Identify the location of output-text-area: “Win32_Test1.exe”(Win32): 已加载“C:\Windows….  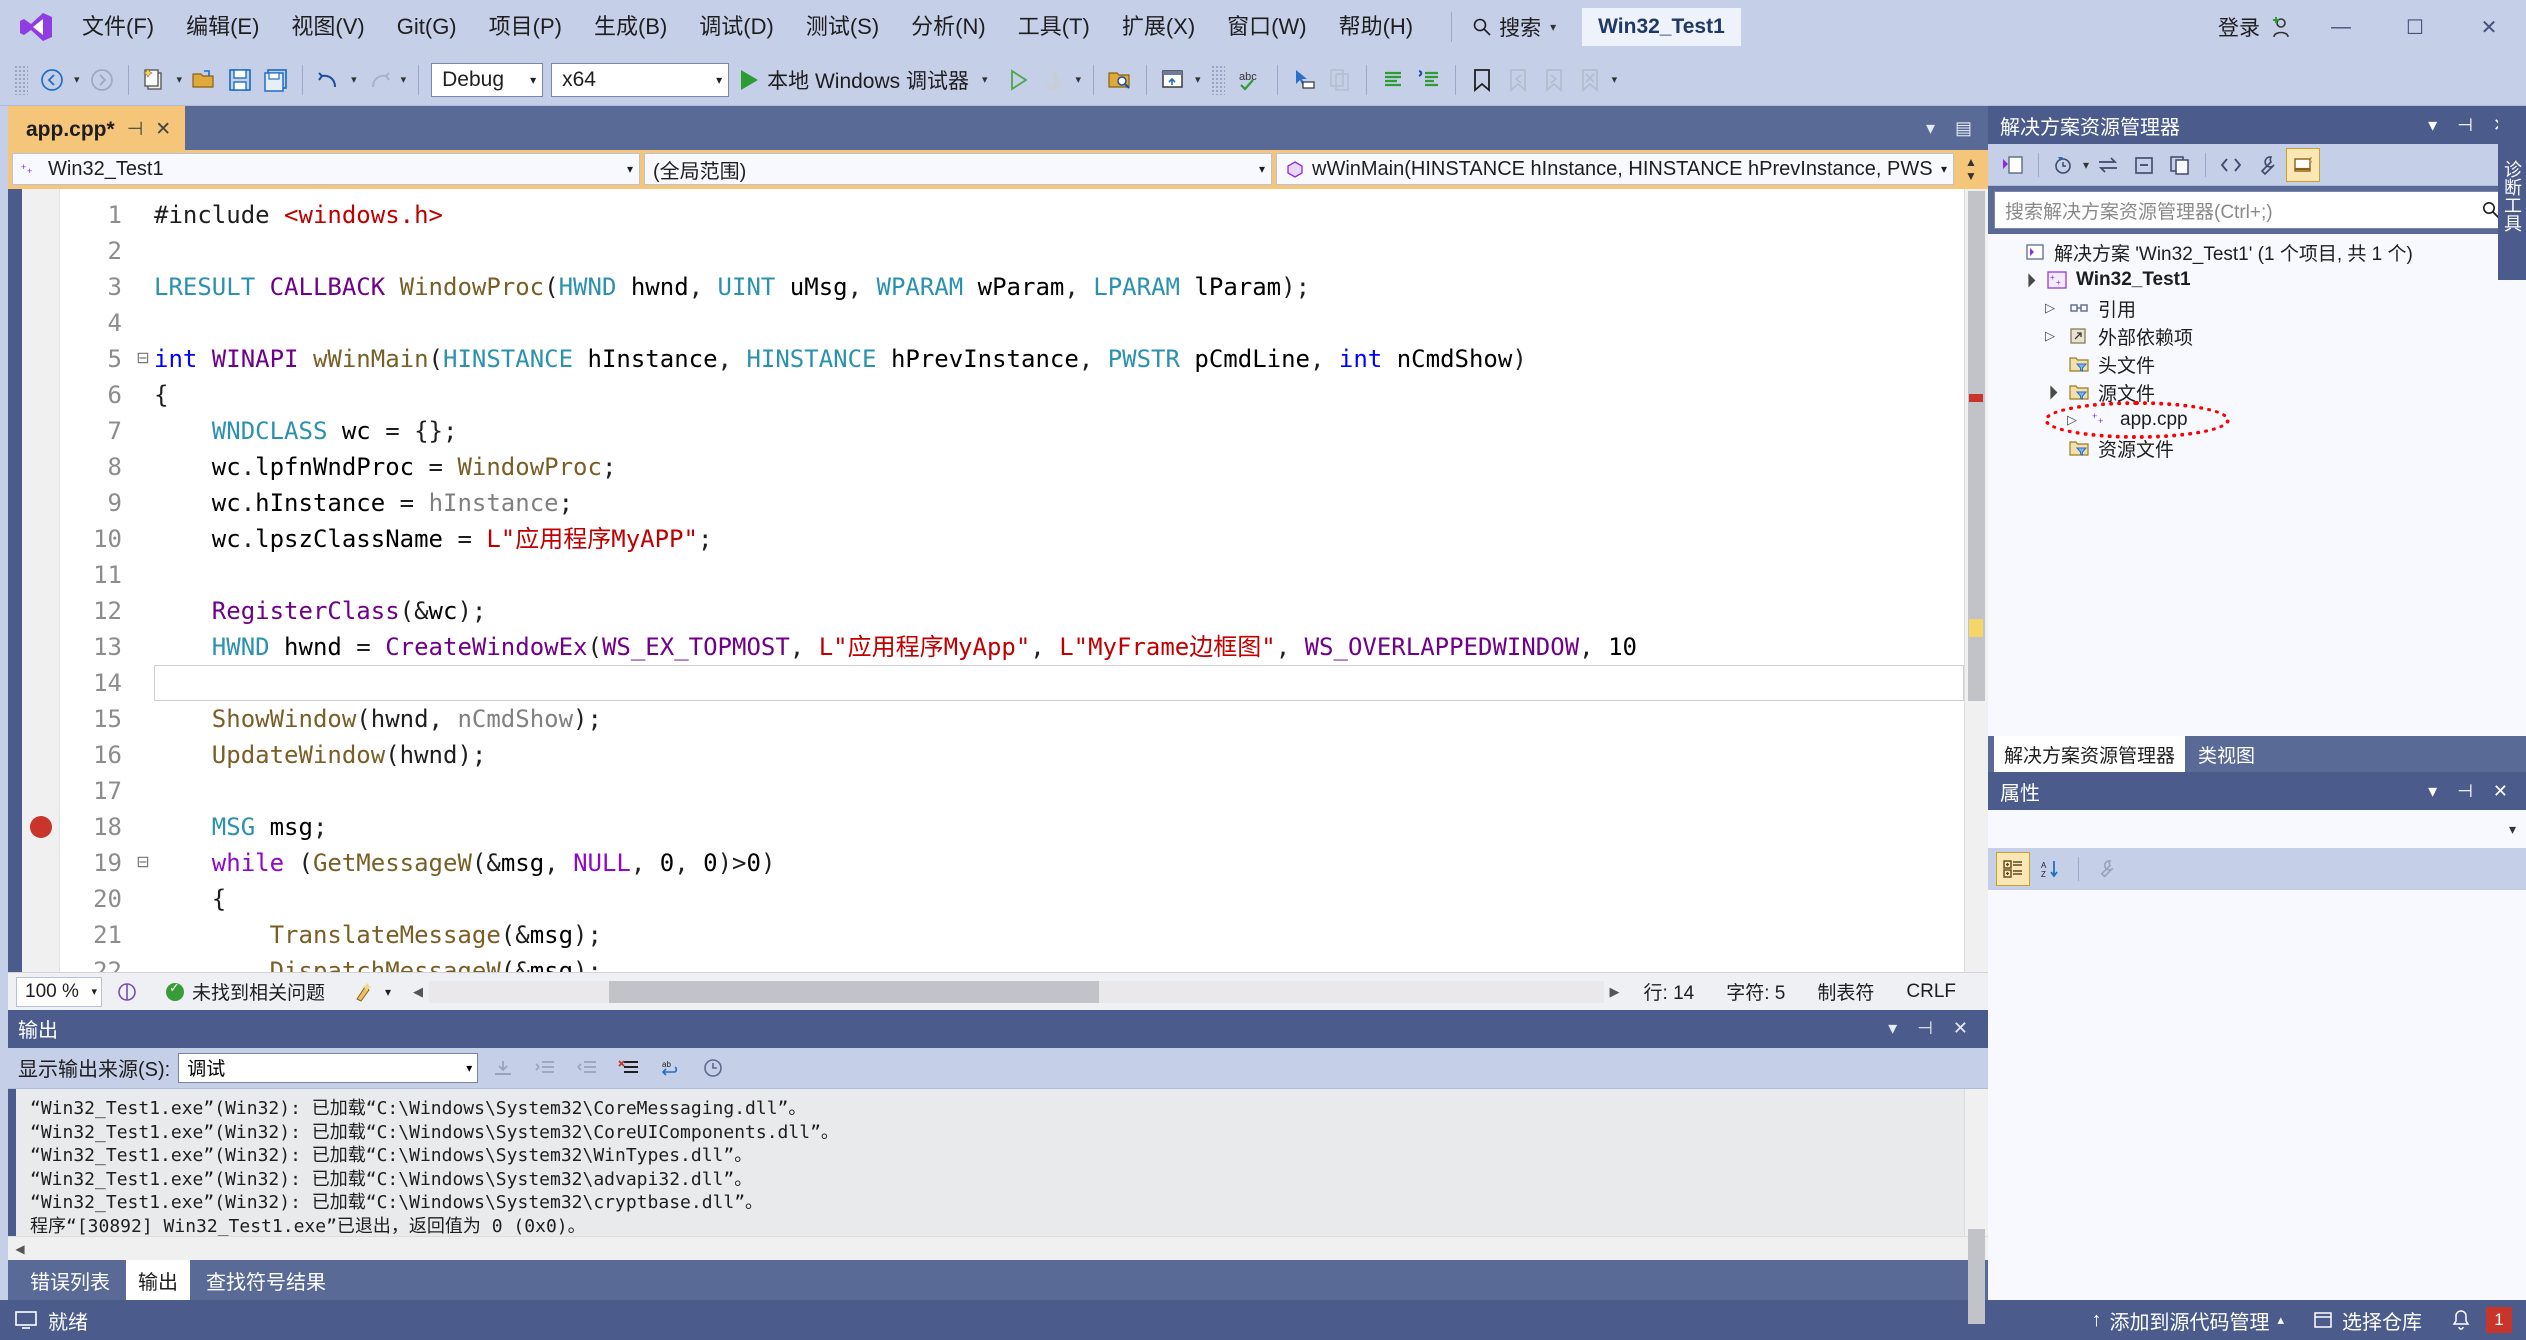
(998, 1207).